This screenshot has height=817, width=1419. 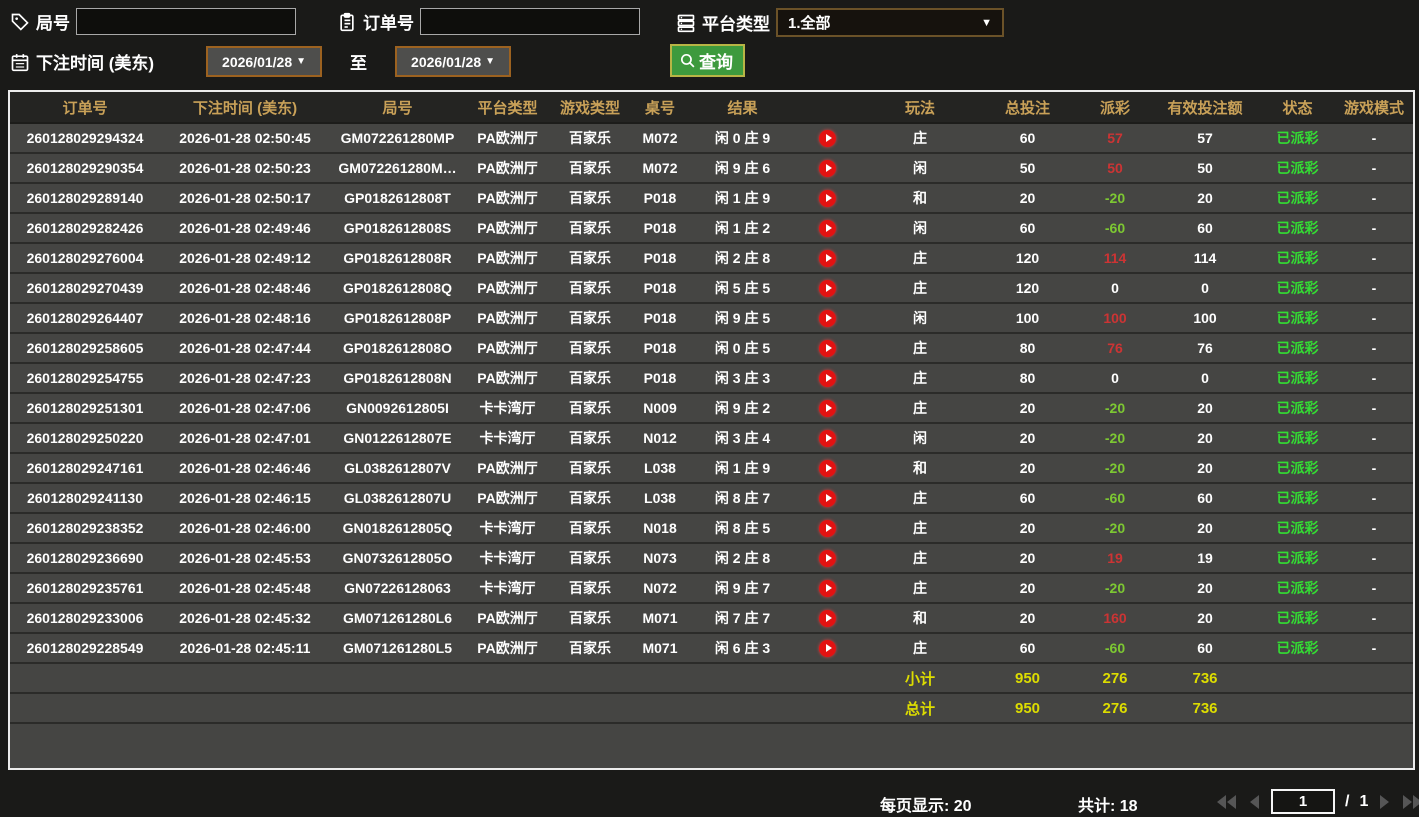 I want to click on cell-result: 闲 0 庄 9, so click(x=742, y=138).